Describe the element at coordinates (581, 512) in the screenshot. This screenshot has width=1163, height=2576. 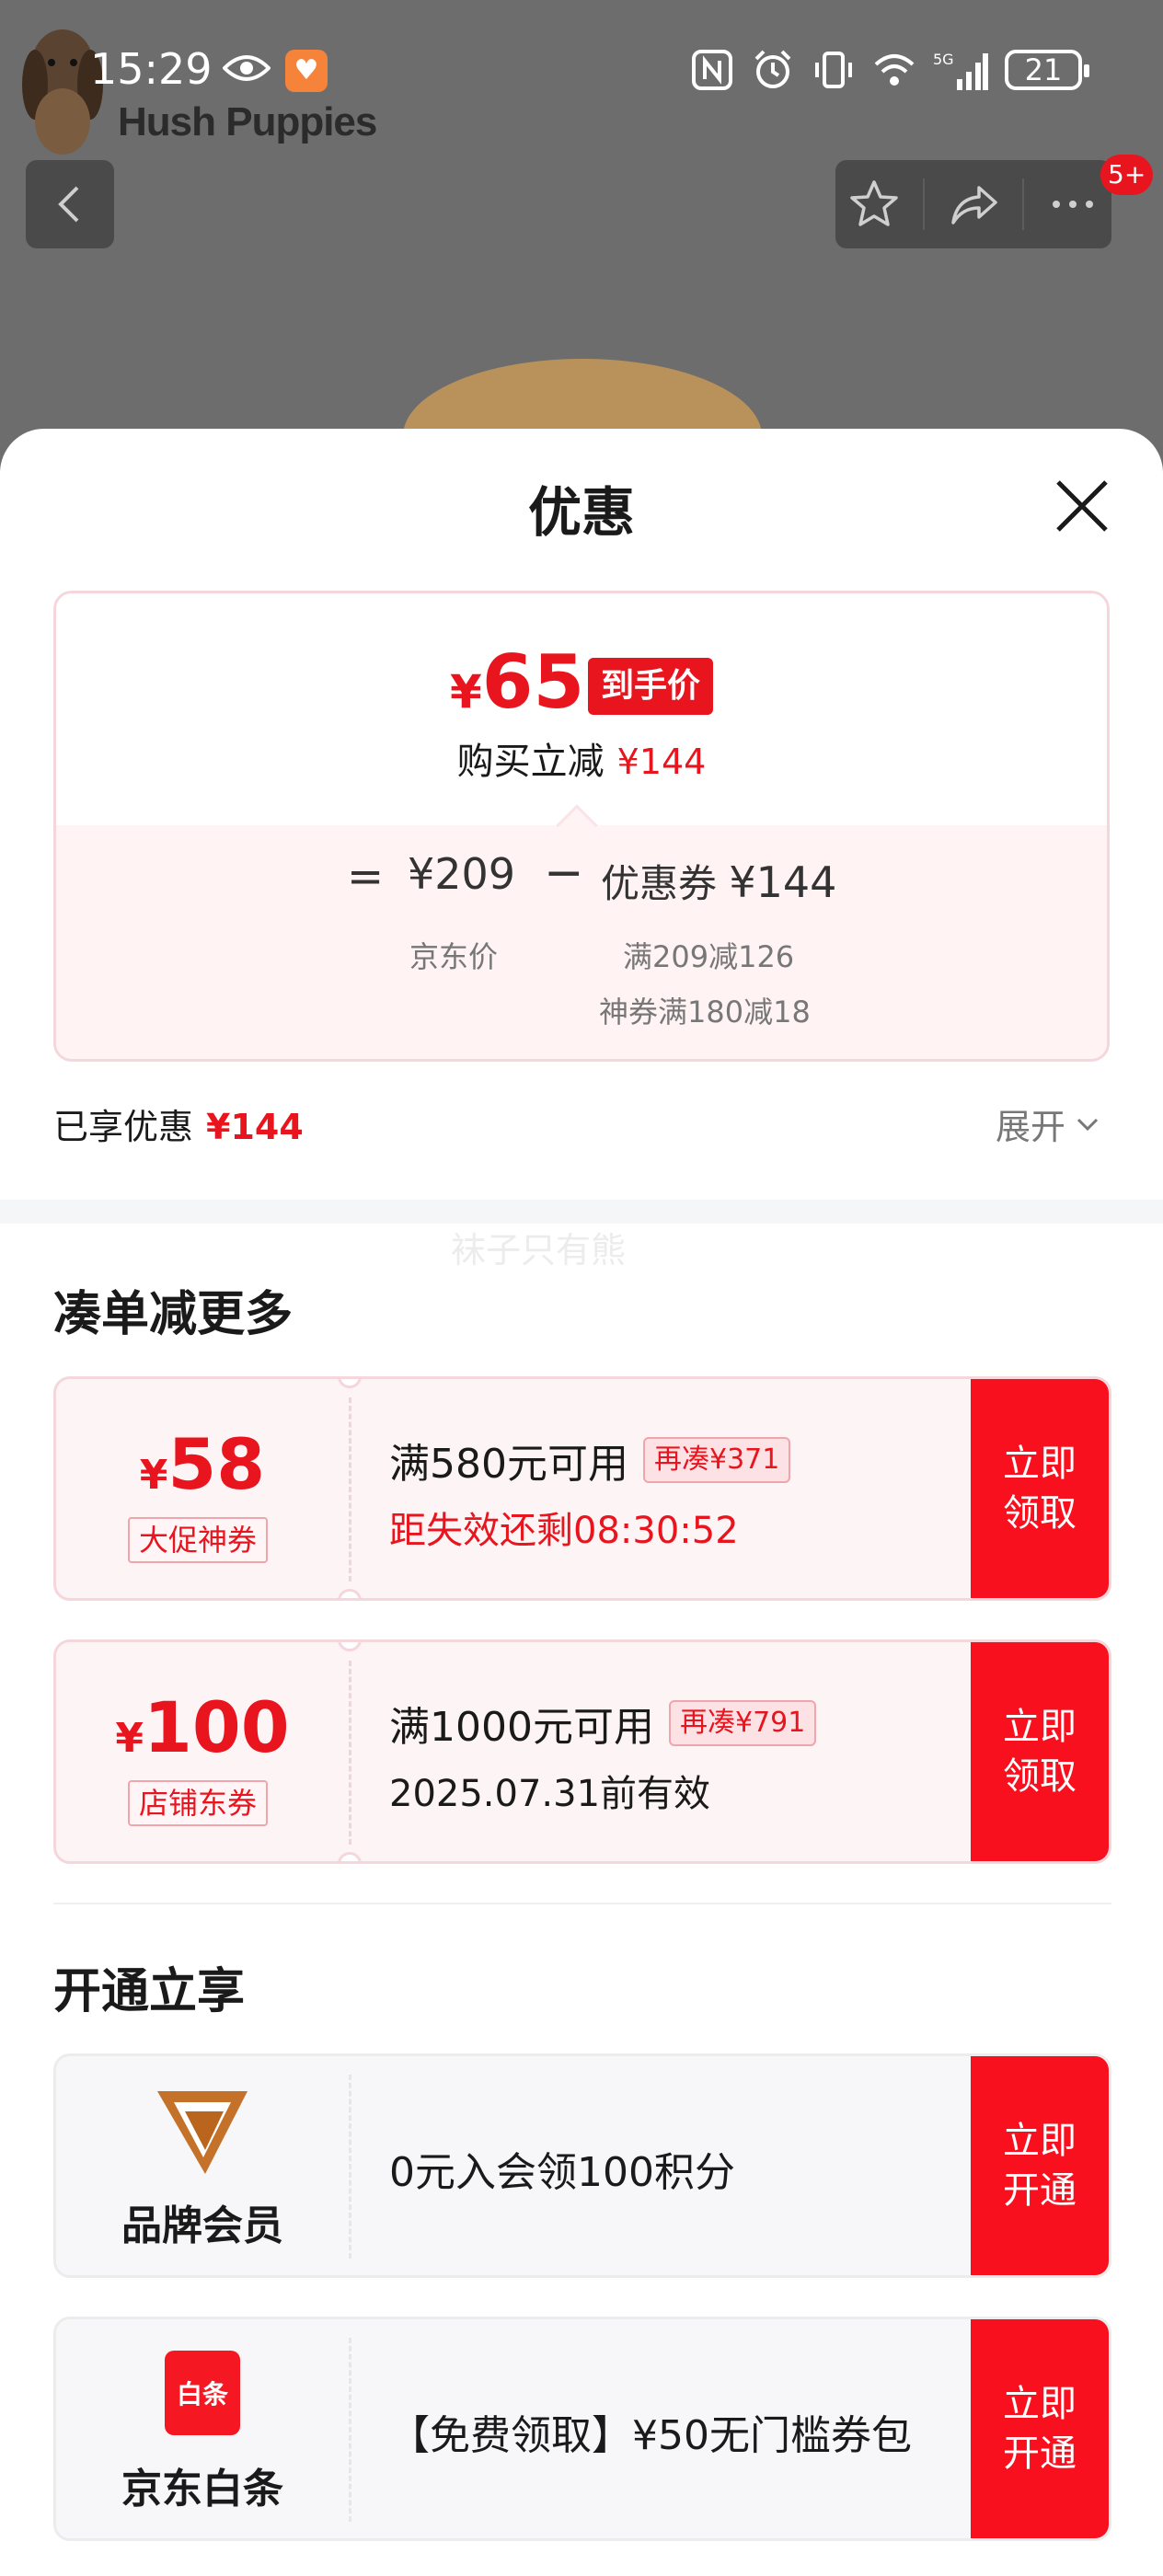
I see `sheet-title: 优惠` at that location.